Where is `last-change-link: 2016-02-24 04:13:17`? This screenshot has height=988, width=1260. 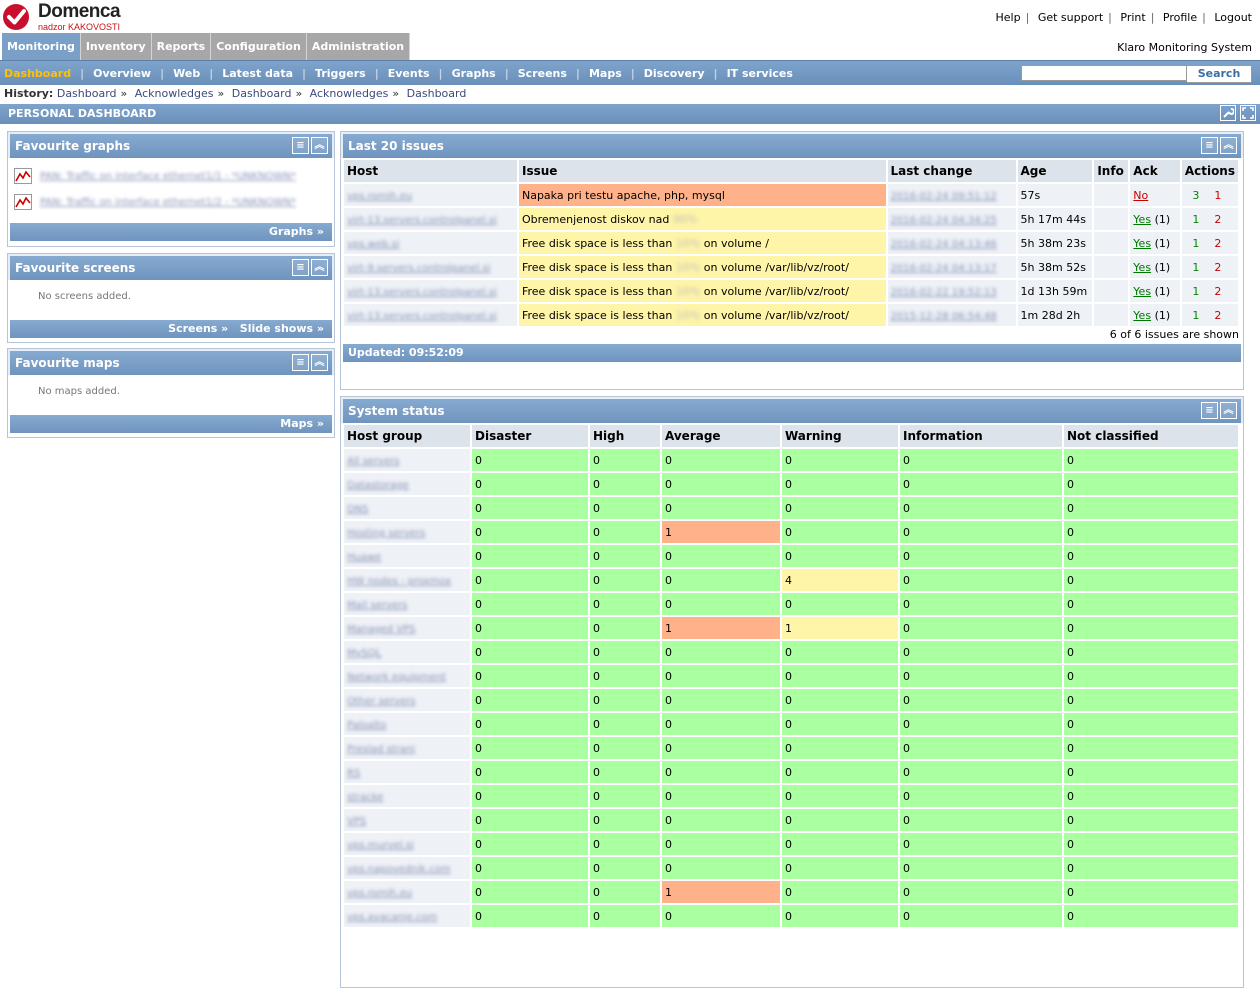 last-change-link: 2016-02-24 04:13:17 is located at coordinates (944, 268).